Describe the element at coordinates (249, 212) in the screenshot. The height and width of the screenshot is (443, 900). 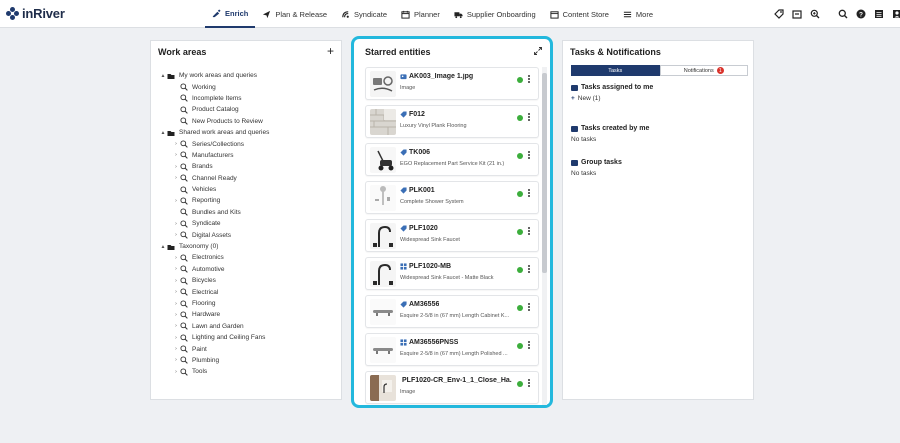
I see `tree-item: Bundles and Kits` at that location.